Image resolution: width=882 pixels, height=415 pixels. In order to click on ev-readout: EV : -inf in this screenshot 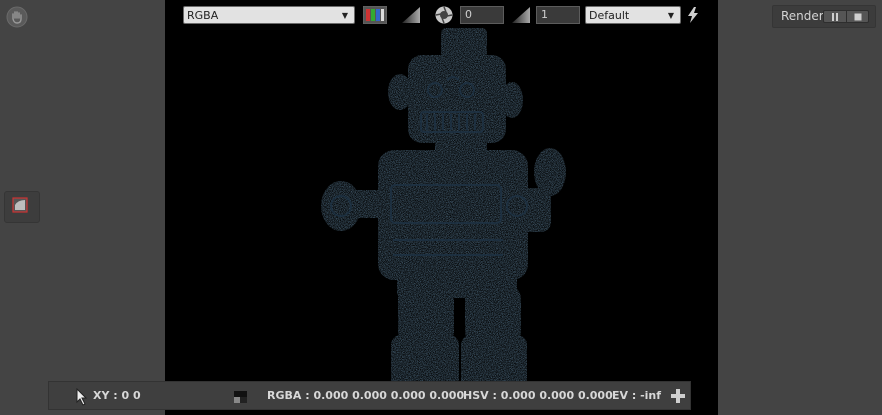, I will do `click(637, 395)`.